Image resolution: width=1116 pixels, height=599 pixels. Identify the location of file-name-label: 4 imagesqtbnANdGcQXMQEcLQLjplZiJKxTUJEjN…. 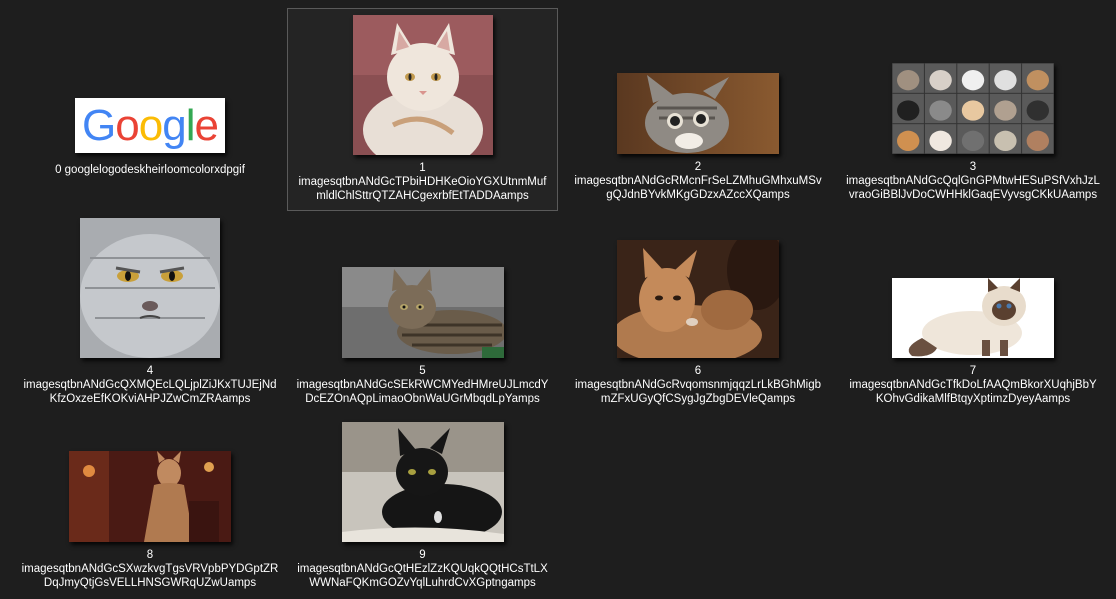
(150, 385).